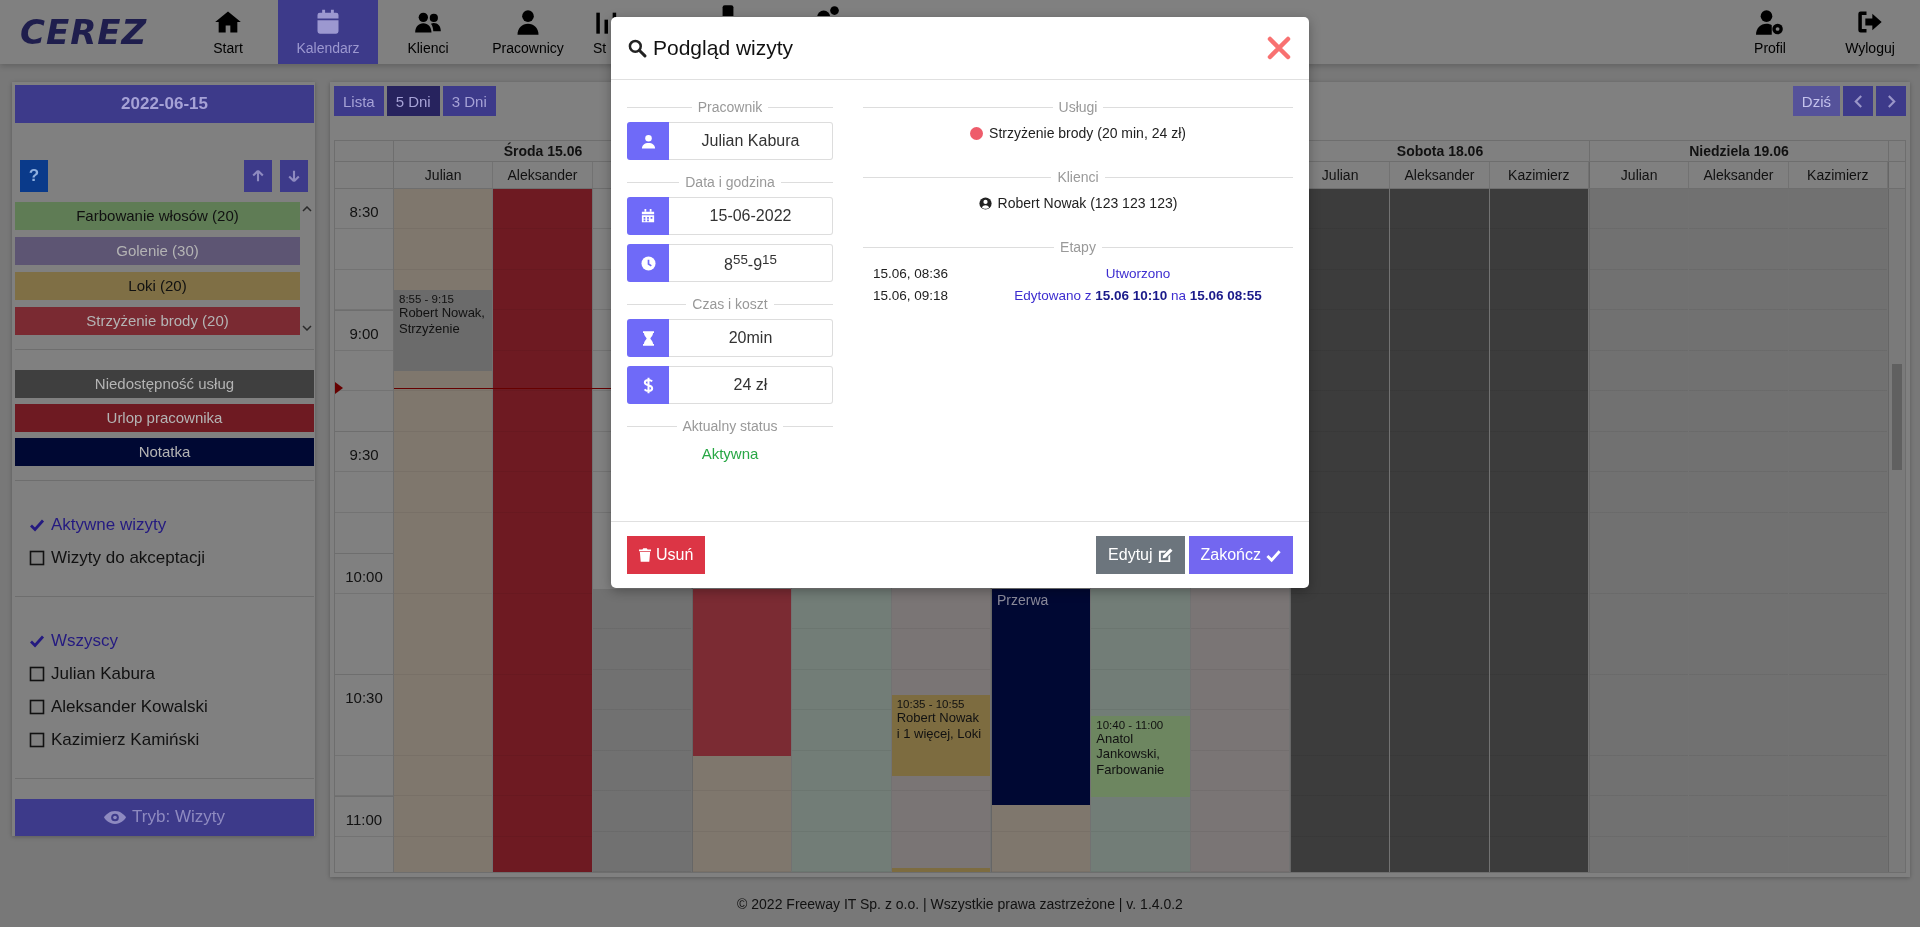 The image size is (1920, 927). Describe the element at coordinates (723, 48) in the screenshot. I see `dialog-title: Podgląd wizyty` at that location.